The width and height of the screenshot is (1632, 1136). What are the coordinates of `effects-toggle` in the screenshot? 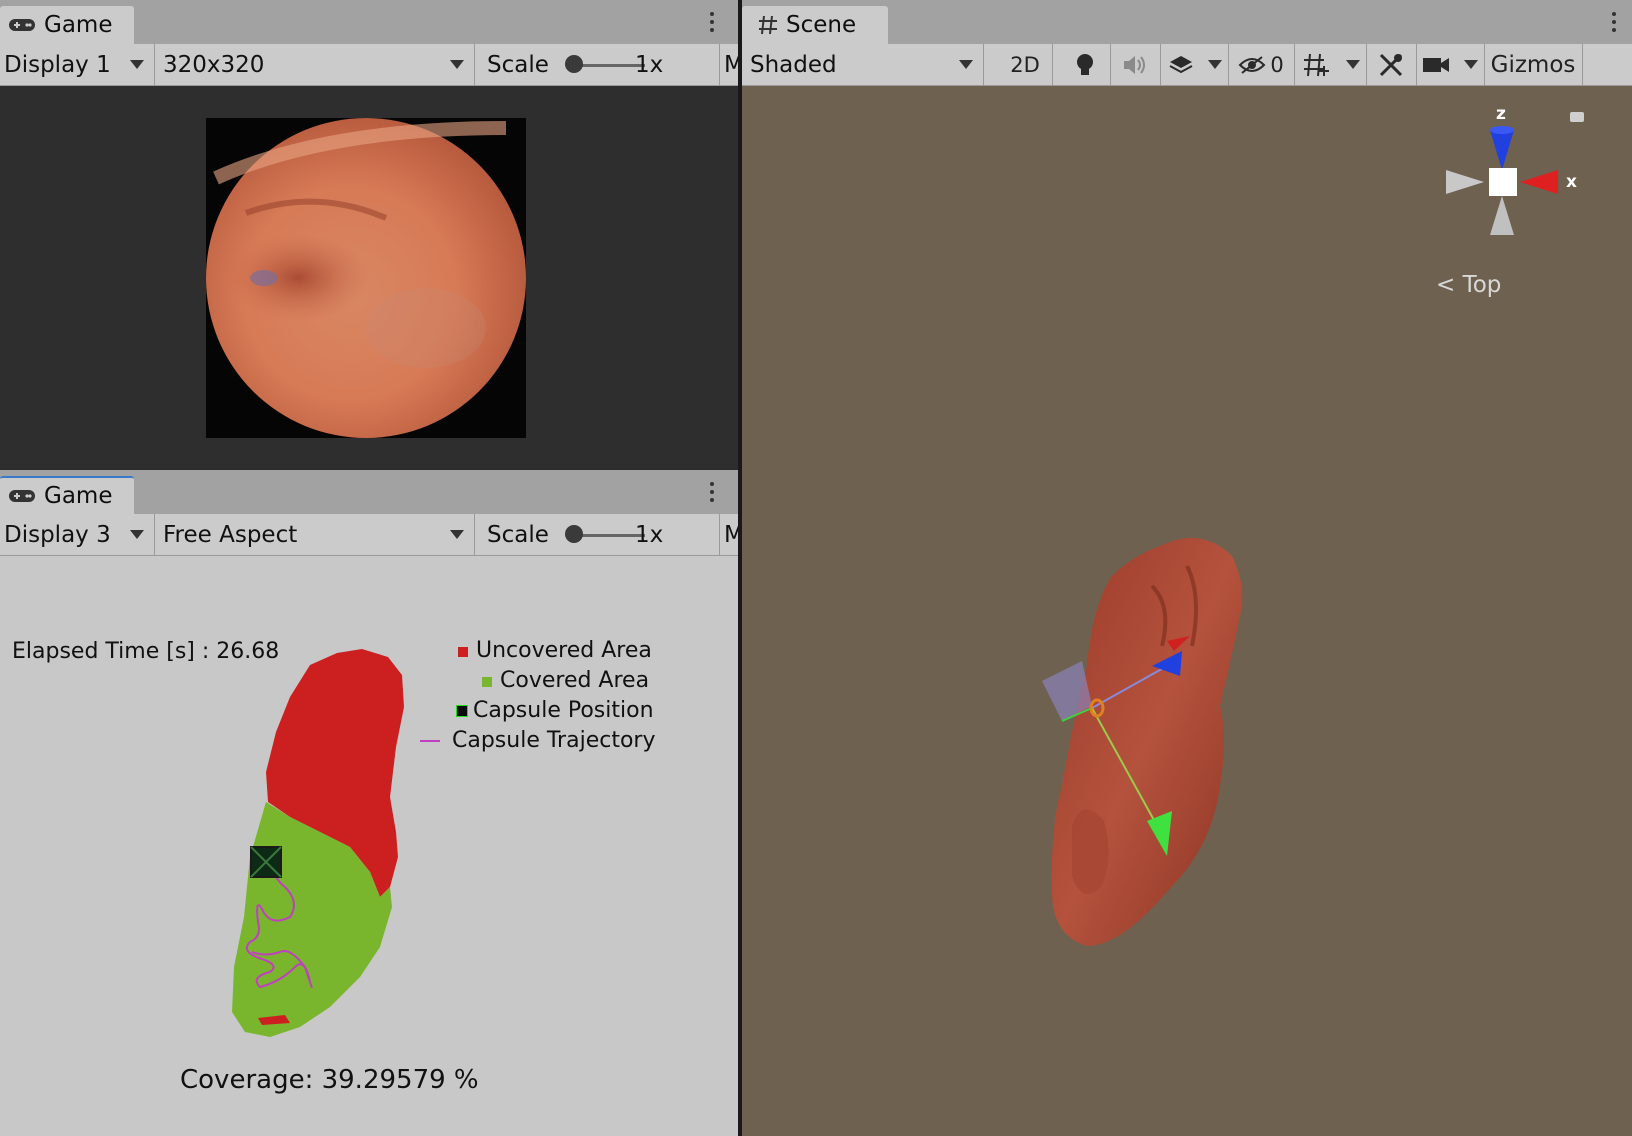 It's located at (1181, 64).